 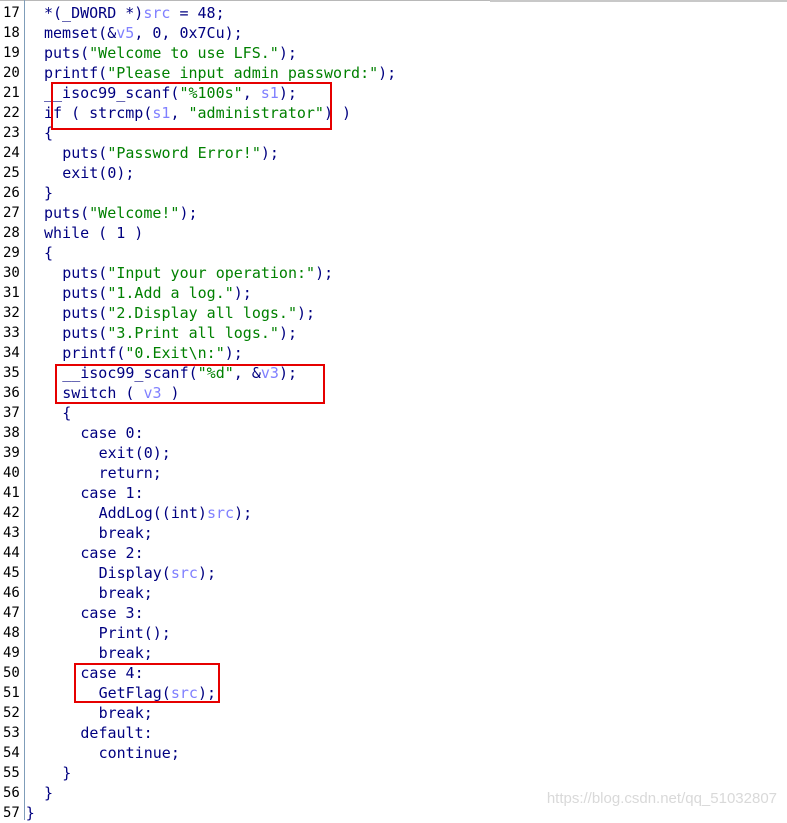 What do you see at coordinates (11, 53) in the screenshot?
I see `line-number: 19` at bounding box center [11, 53].